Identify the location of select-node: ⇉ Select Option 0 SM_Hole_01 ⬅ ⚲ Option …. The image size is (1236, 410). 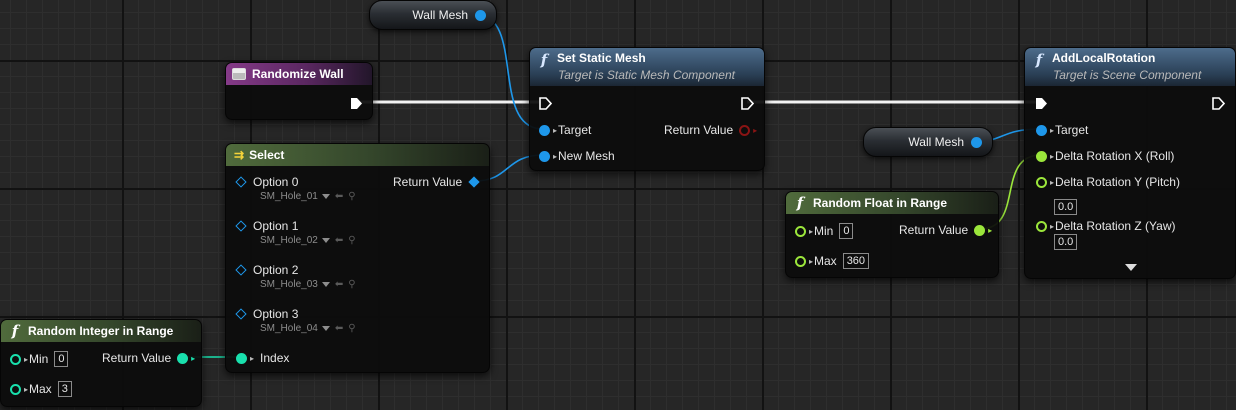
(357, 258).